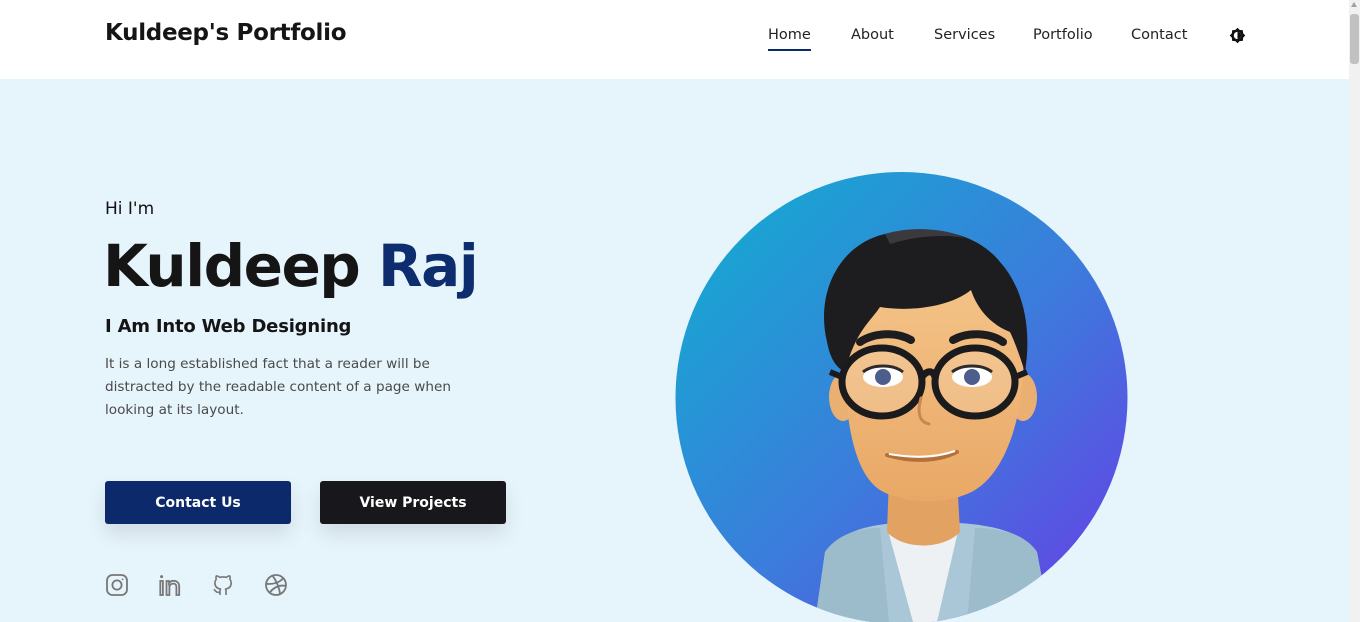 This screenshot has height=622, width=1360. What do you see at coordinates (789, 39) in the screenshot?
I see `nav-home: Home` at bounding box center [789, 39].